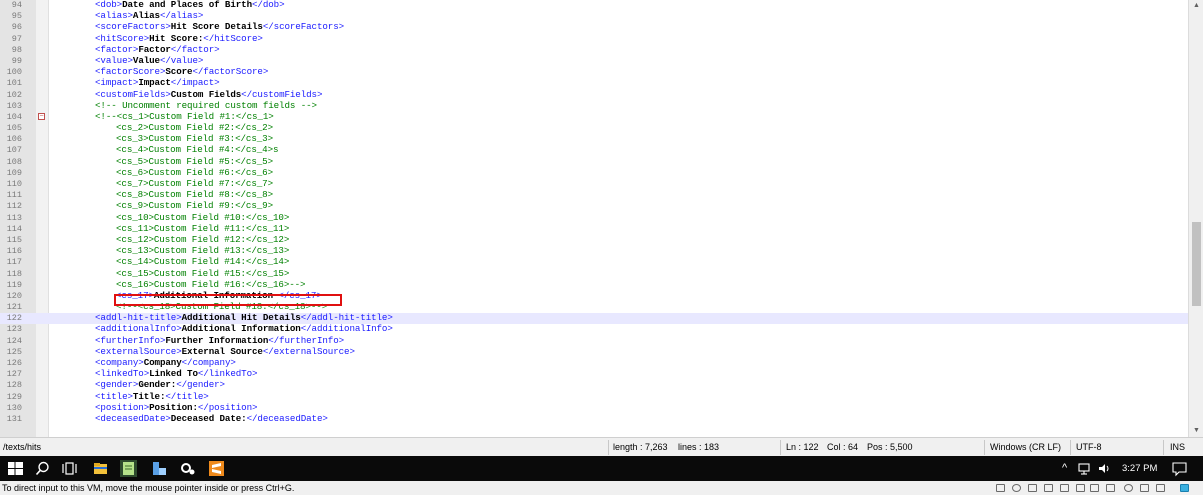  I want to click on xml-tag: <gender>, so click(117, 385).